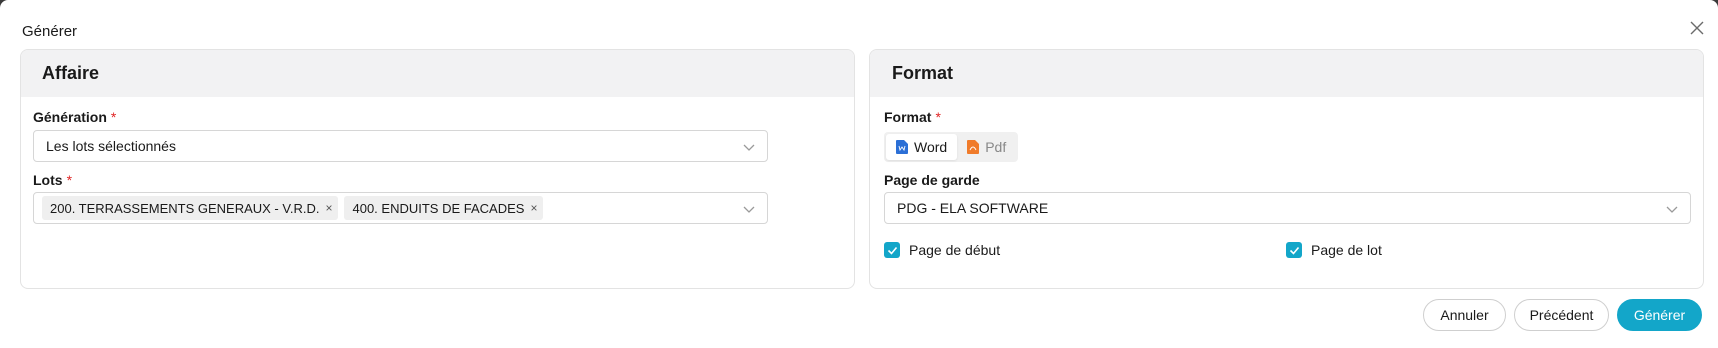 This screenshot has width=1718, height=348. What do you see at coordinates (70, 117) in the screenshot?
I see `generation-label-text: Génération` at bounding box center [70, 117].